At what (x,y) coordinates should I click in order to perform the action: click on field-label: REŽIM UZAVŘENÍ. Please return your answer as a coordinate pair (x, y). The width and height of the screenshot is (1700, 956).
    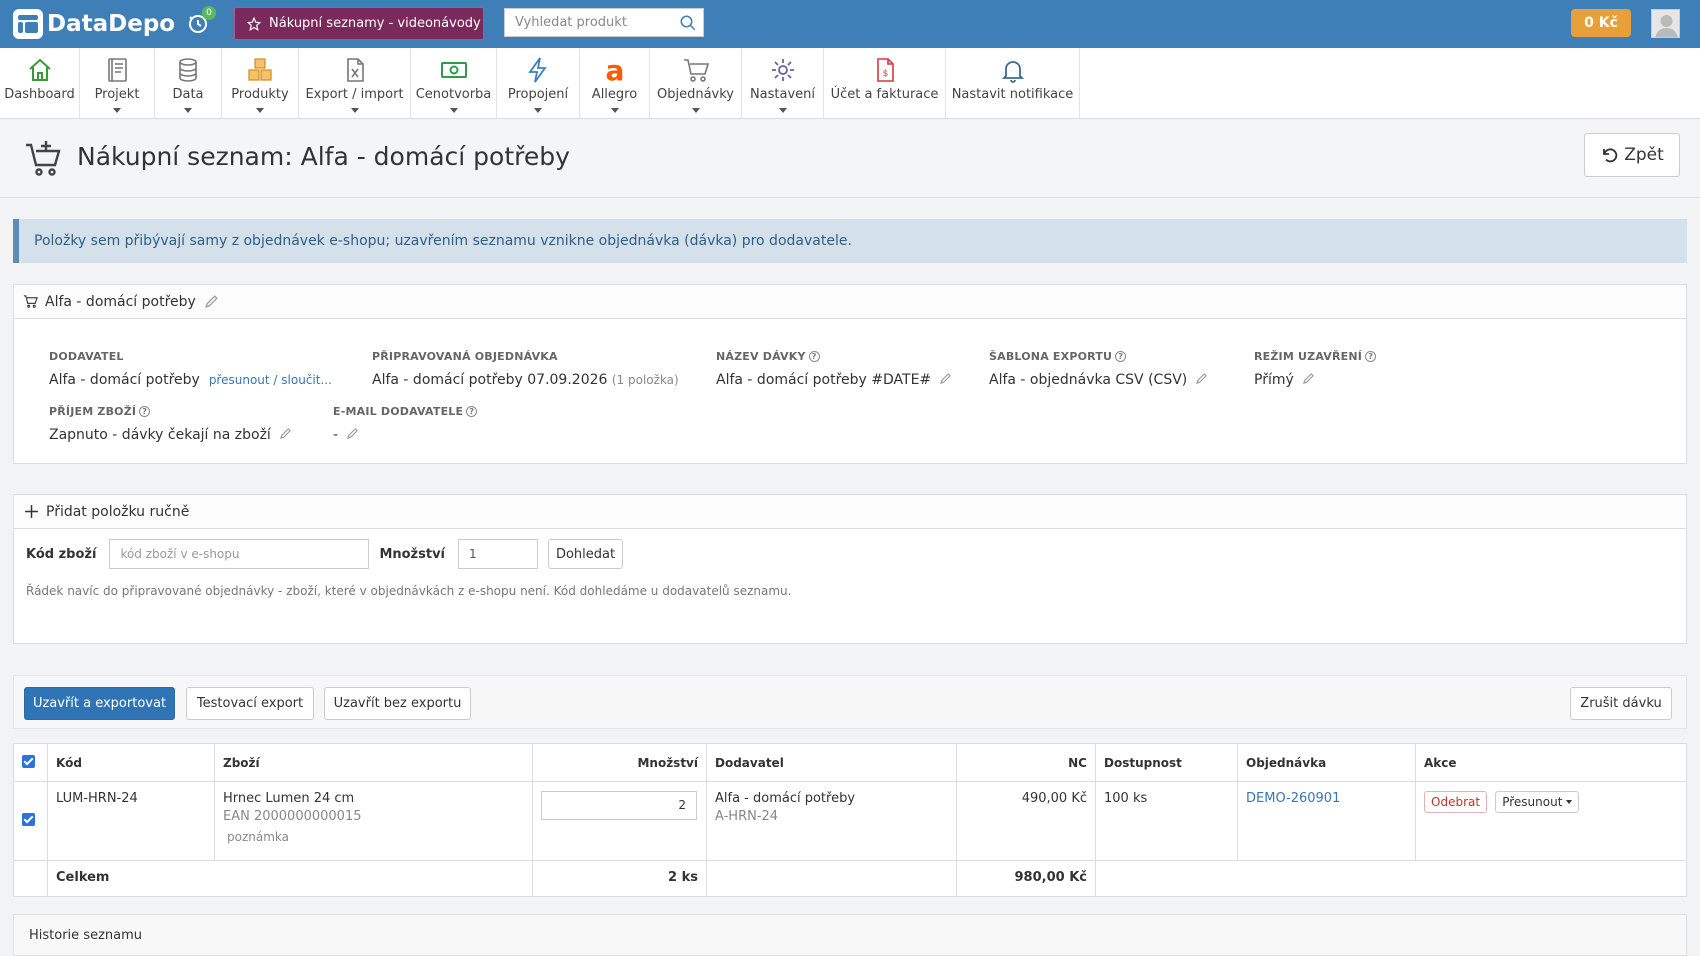
    Looking at the image, I should click on (1308, 356).